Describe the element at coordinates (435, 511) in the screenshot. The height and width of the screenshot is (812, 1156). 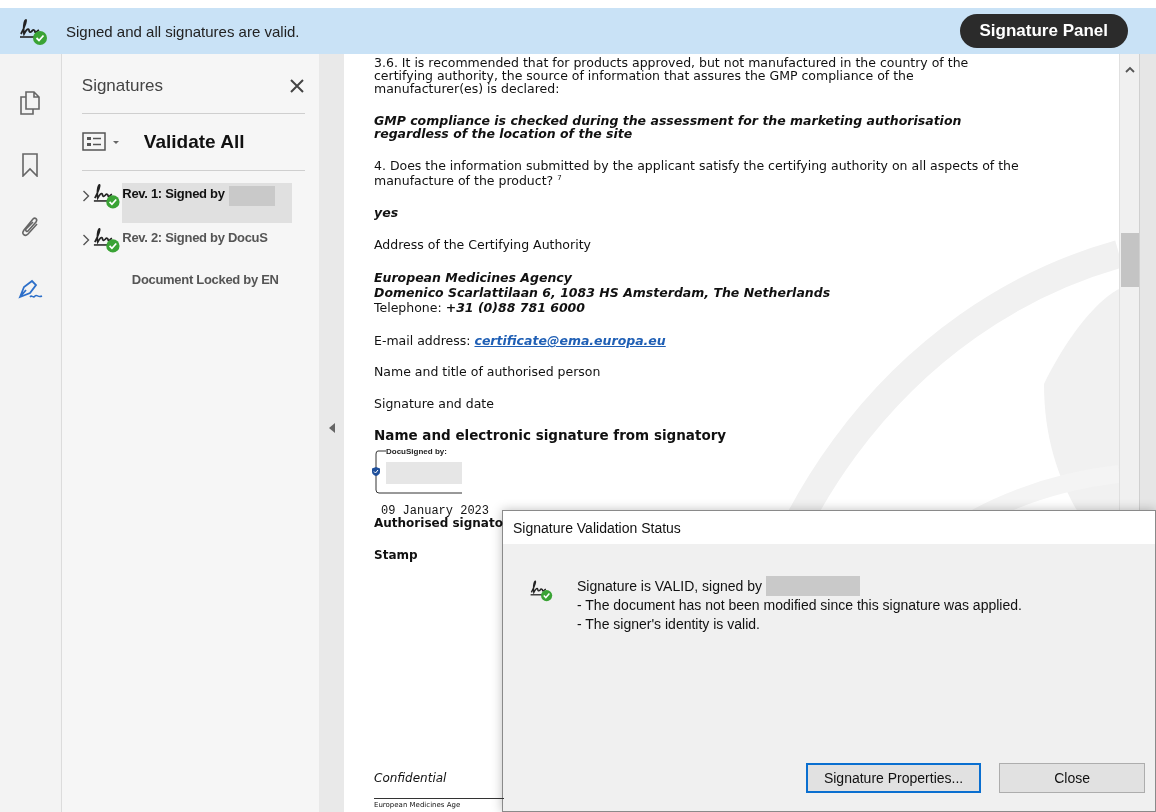
I see `signature-date: 09 January 2023` at that location.